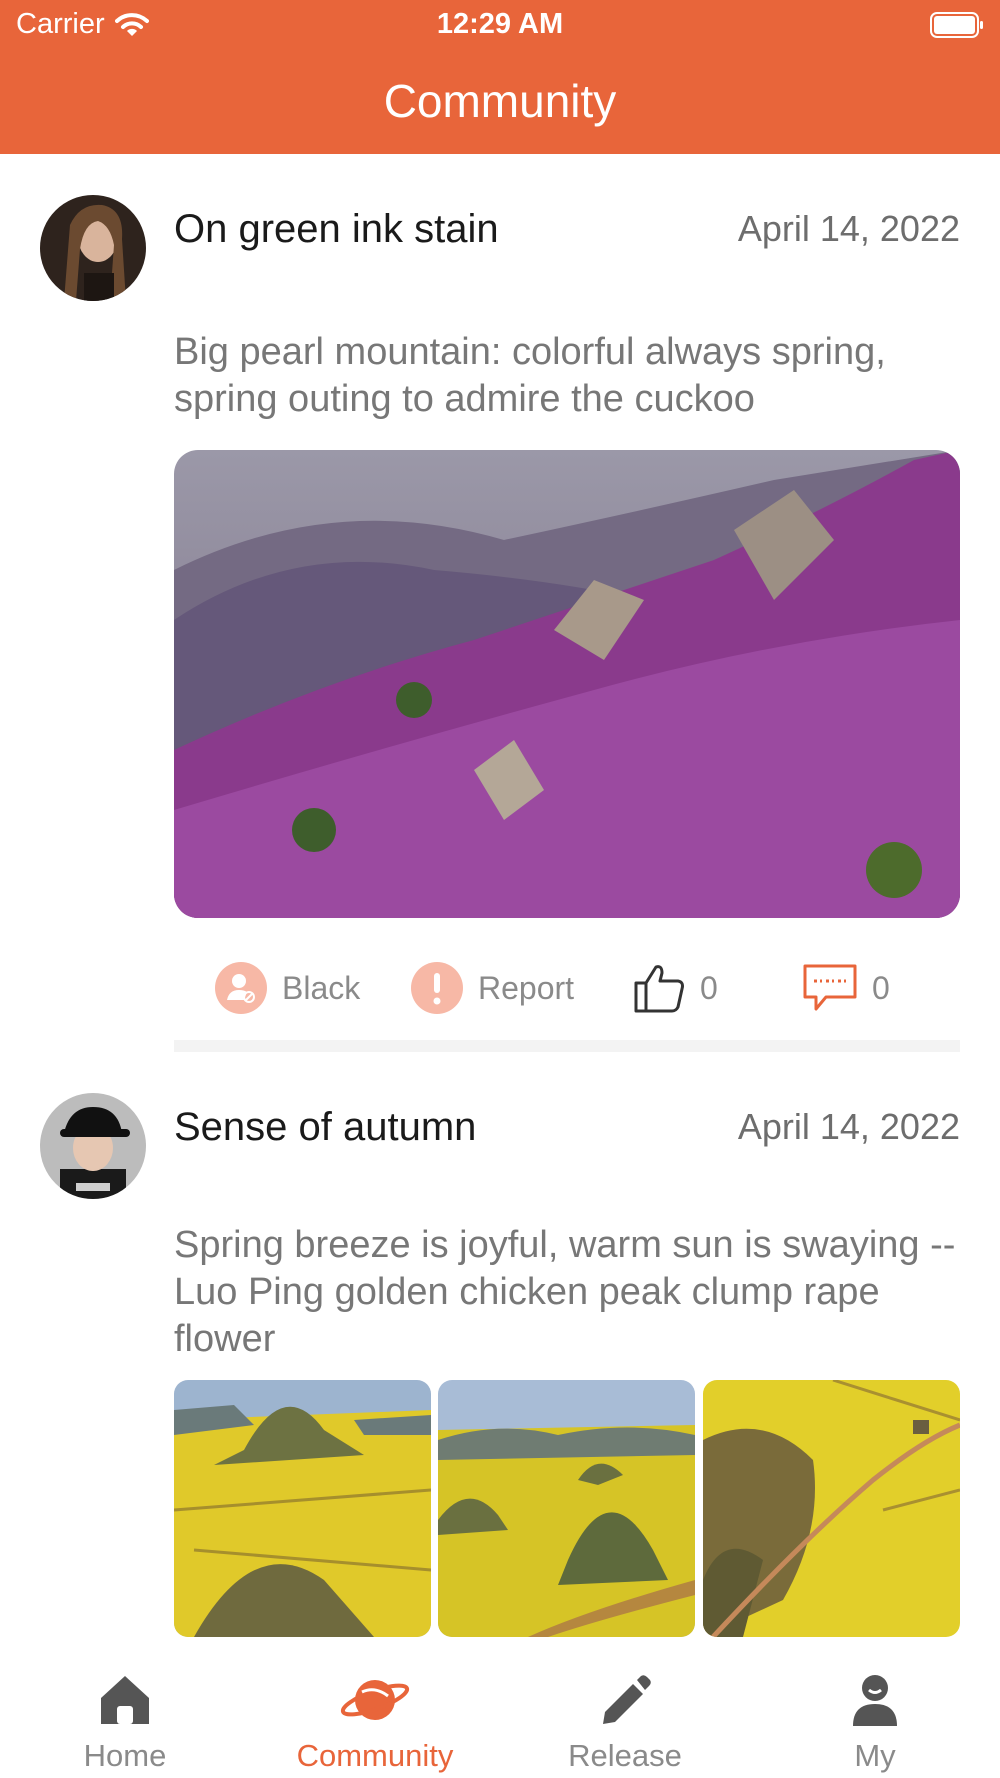 The height and width of the screenshot is (1778, 1000). Describe the element at coordinates (709, 987) in the screenshot. I see `like-count: 0` at that location.